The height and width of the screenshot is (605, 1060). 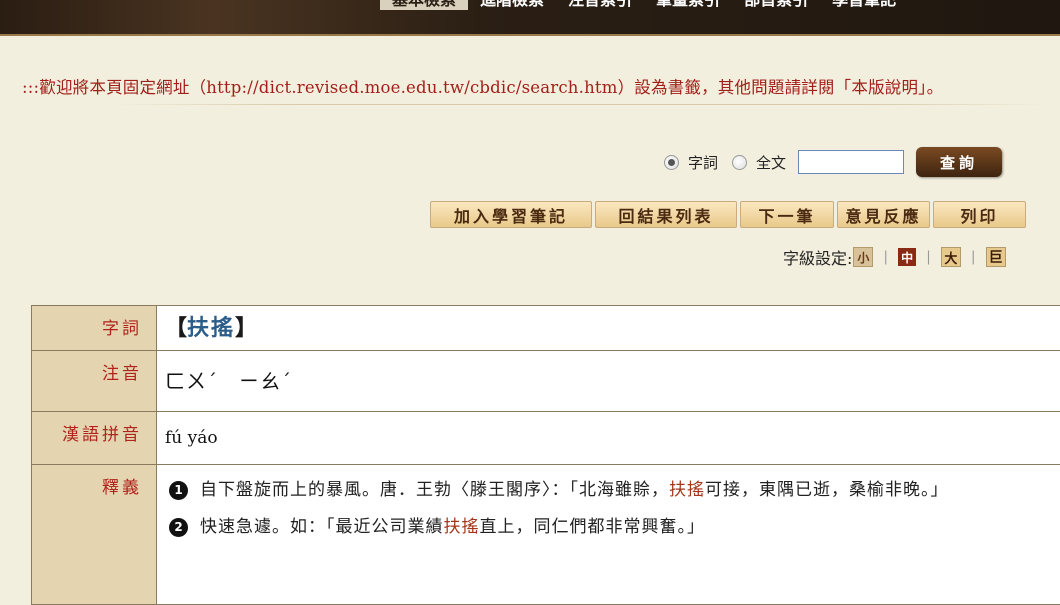 I want to click on value-pinyin: fú yáo, so click(x=608, y=438).